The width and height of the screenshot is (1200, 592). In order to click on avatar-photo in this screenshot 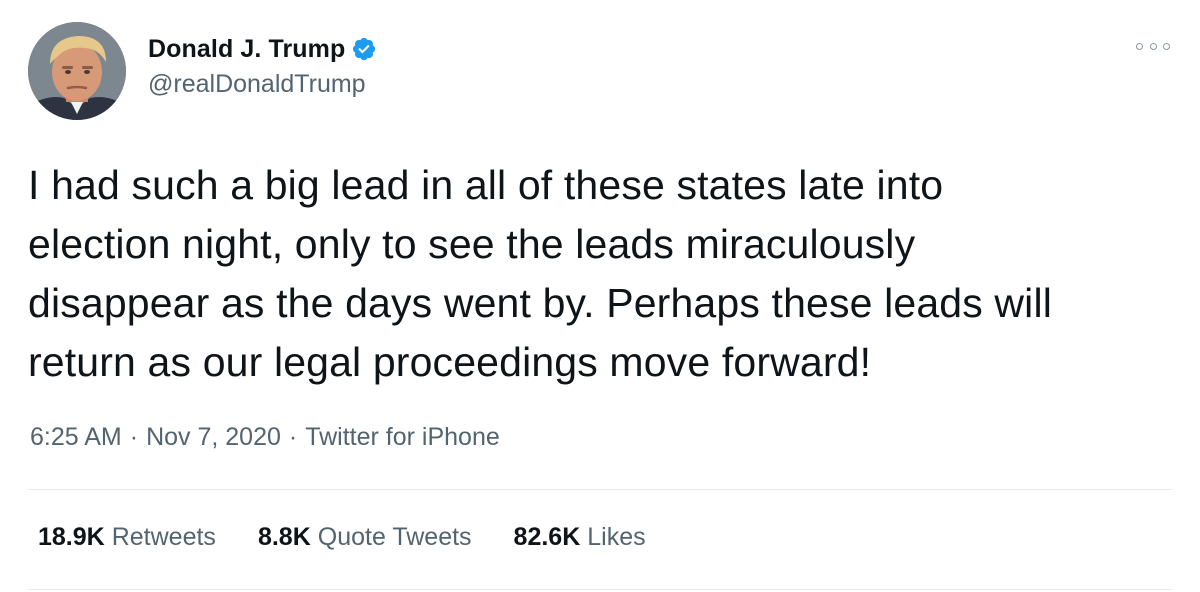, I will do `click(77, 71)`.